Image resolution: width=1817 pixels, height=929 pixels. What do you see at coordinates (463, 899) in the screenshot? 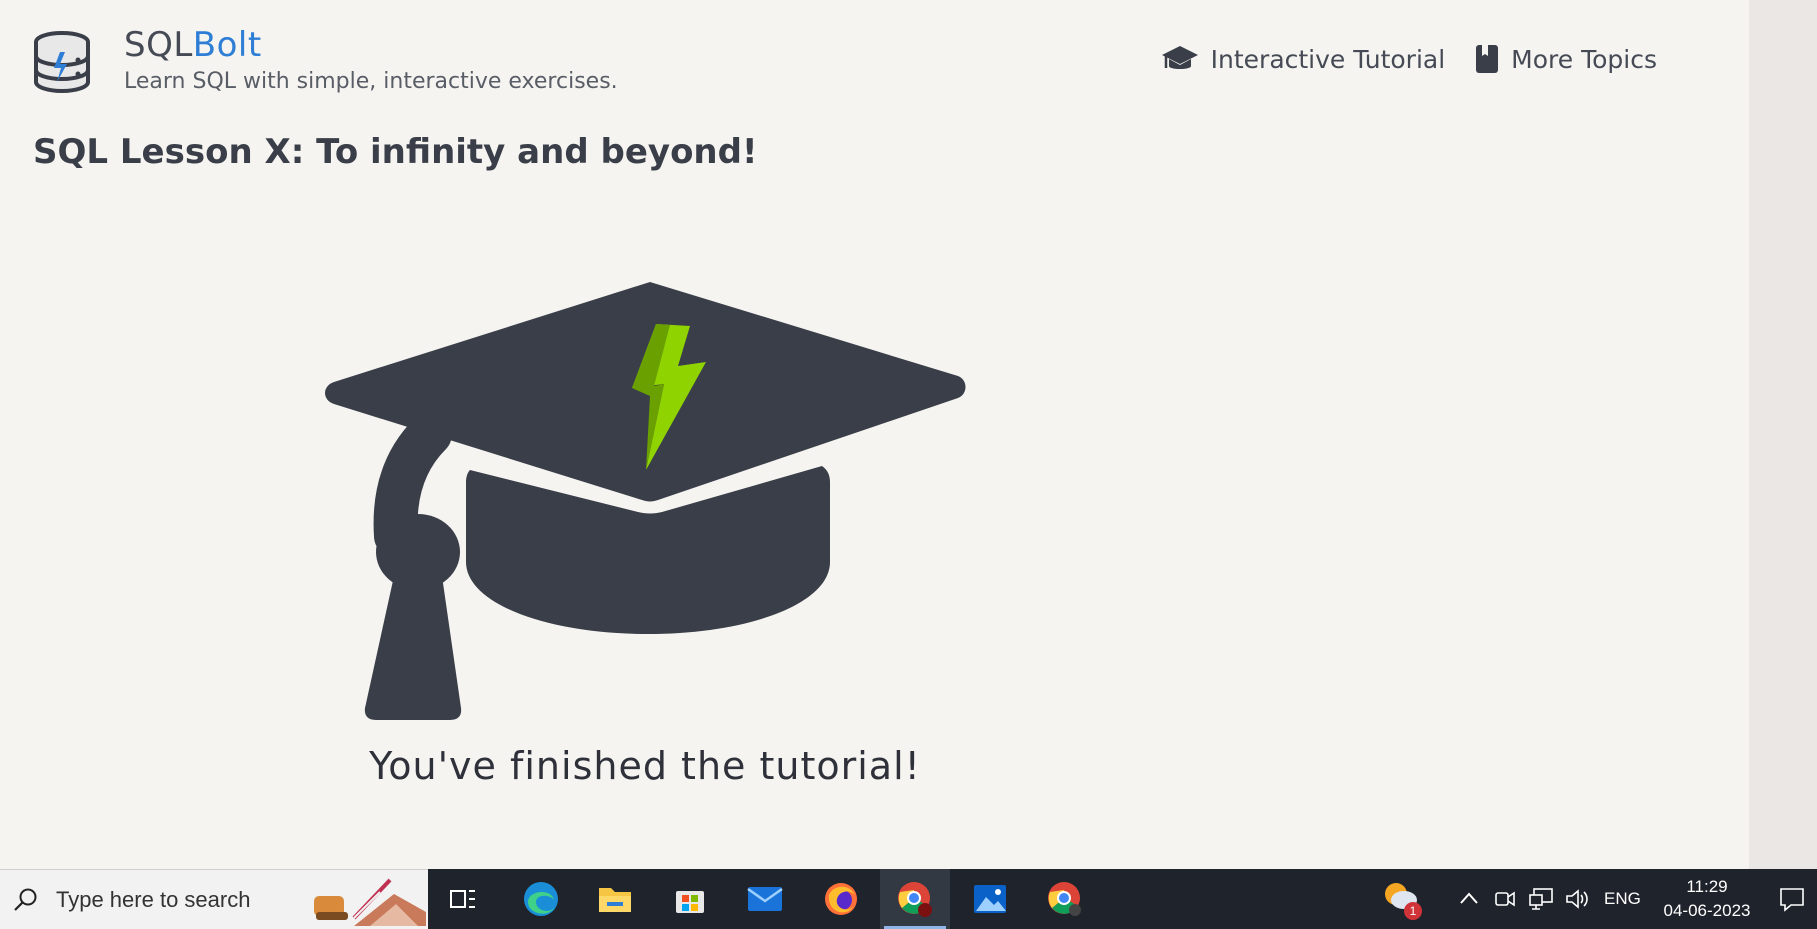
I see `task-view-icon` at bounding box center [463, 899].